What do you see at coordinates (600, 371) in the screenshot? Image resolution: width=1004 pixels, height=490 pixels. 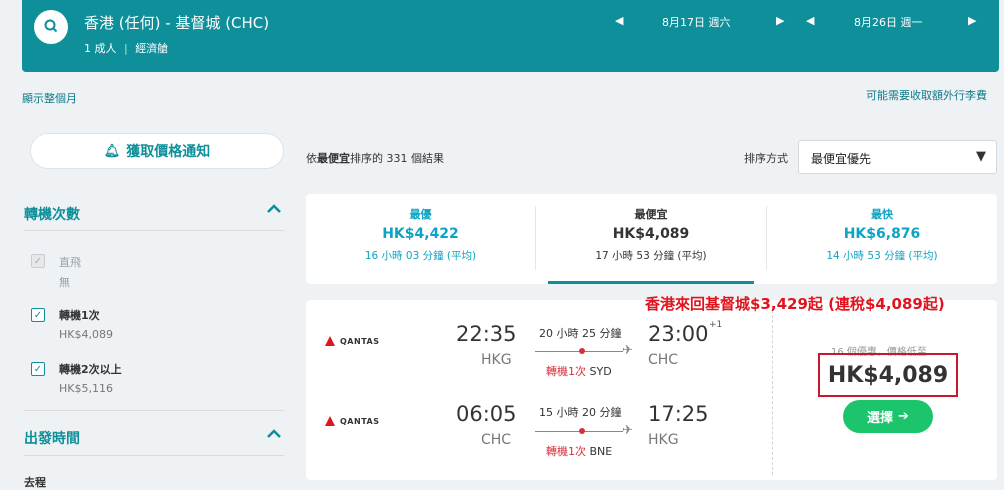 I see `stopover-airport: SYD` at bounding box center [600, 371].